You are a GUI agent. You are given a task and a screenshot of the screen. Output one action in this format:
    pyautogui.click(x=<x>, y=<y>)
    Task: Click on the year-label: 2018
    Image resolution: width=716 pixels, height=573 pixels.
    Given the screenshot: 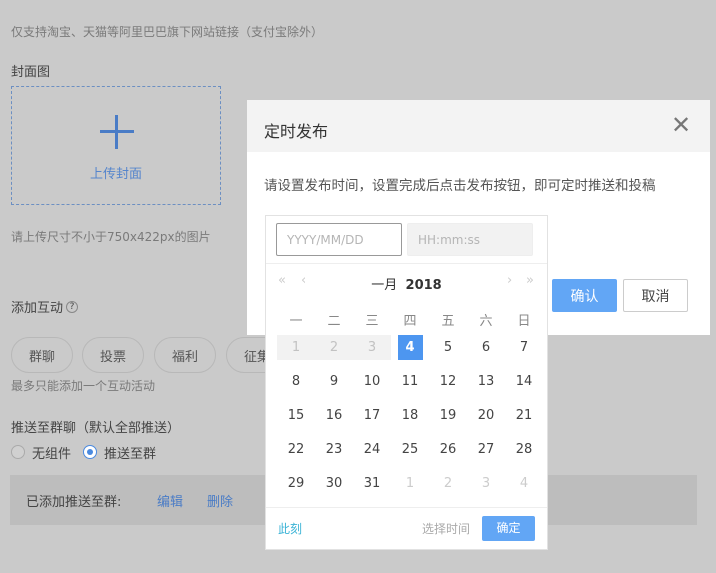 What is the action you would take?
    pyautogui.click(x=424, y=285)
    